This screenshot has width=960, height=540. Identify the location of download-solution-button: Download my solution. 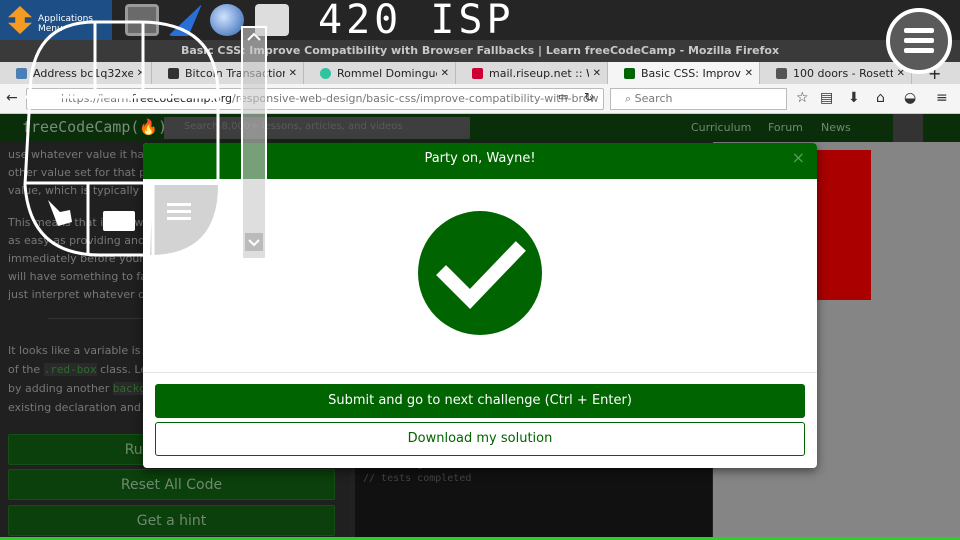
(480, 439).